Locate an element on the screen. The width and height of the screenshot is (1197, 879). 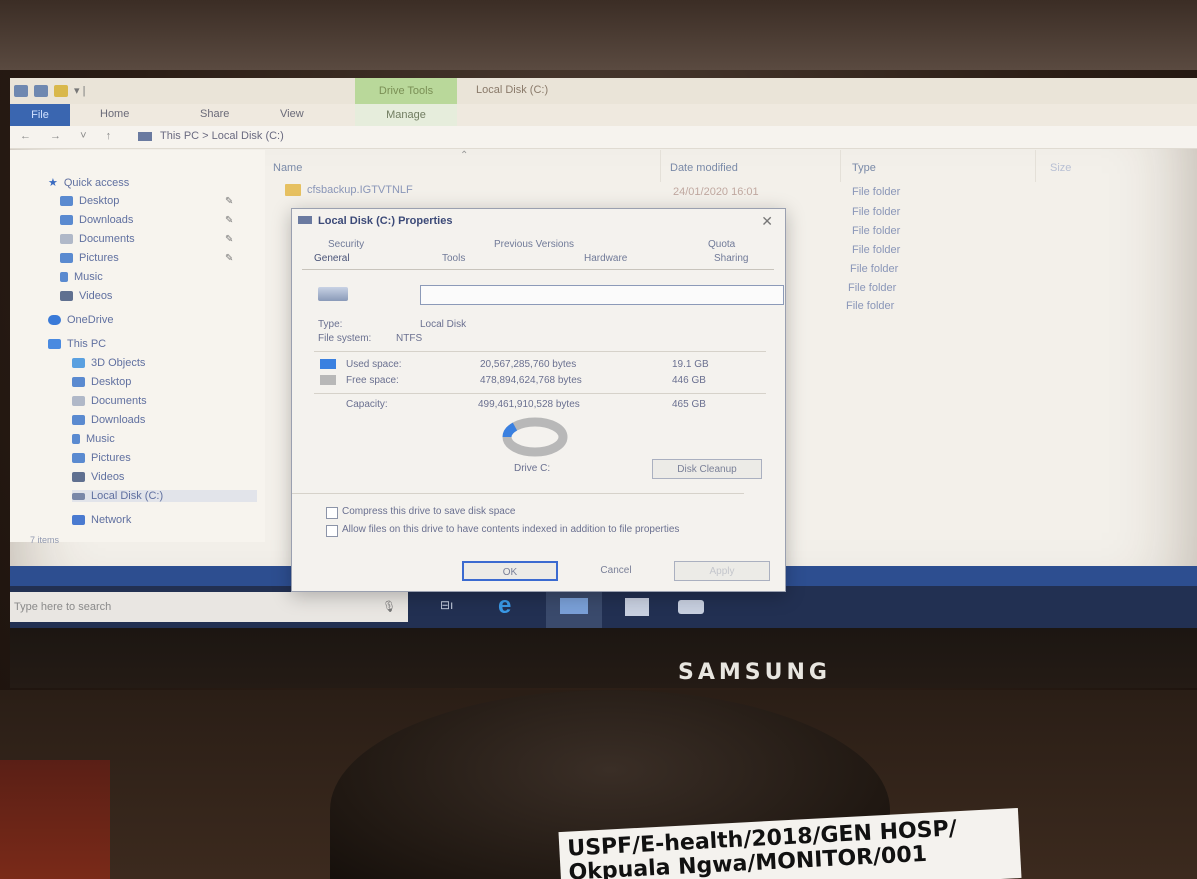
tab-security: Security is located at coordinates (346, 244).